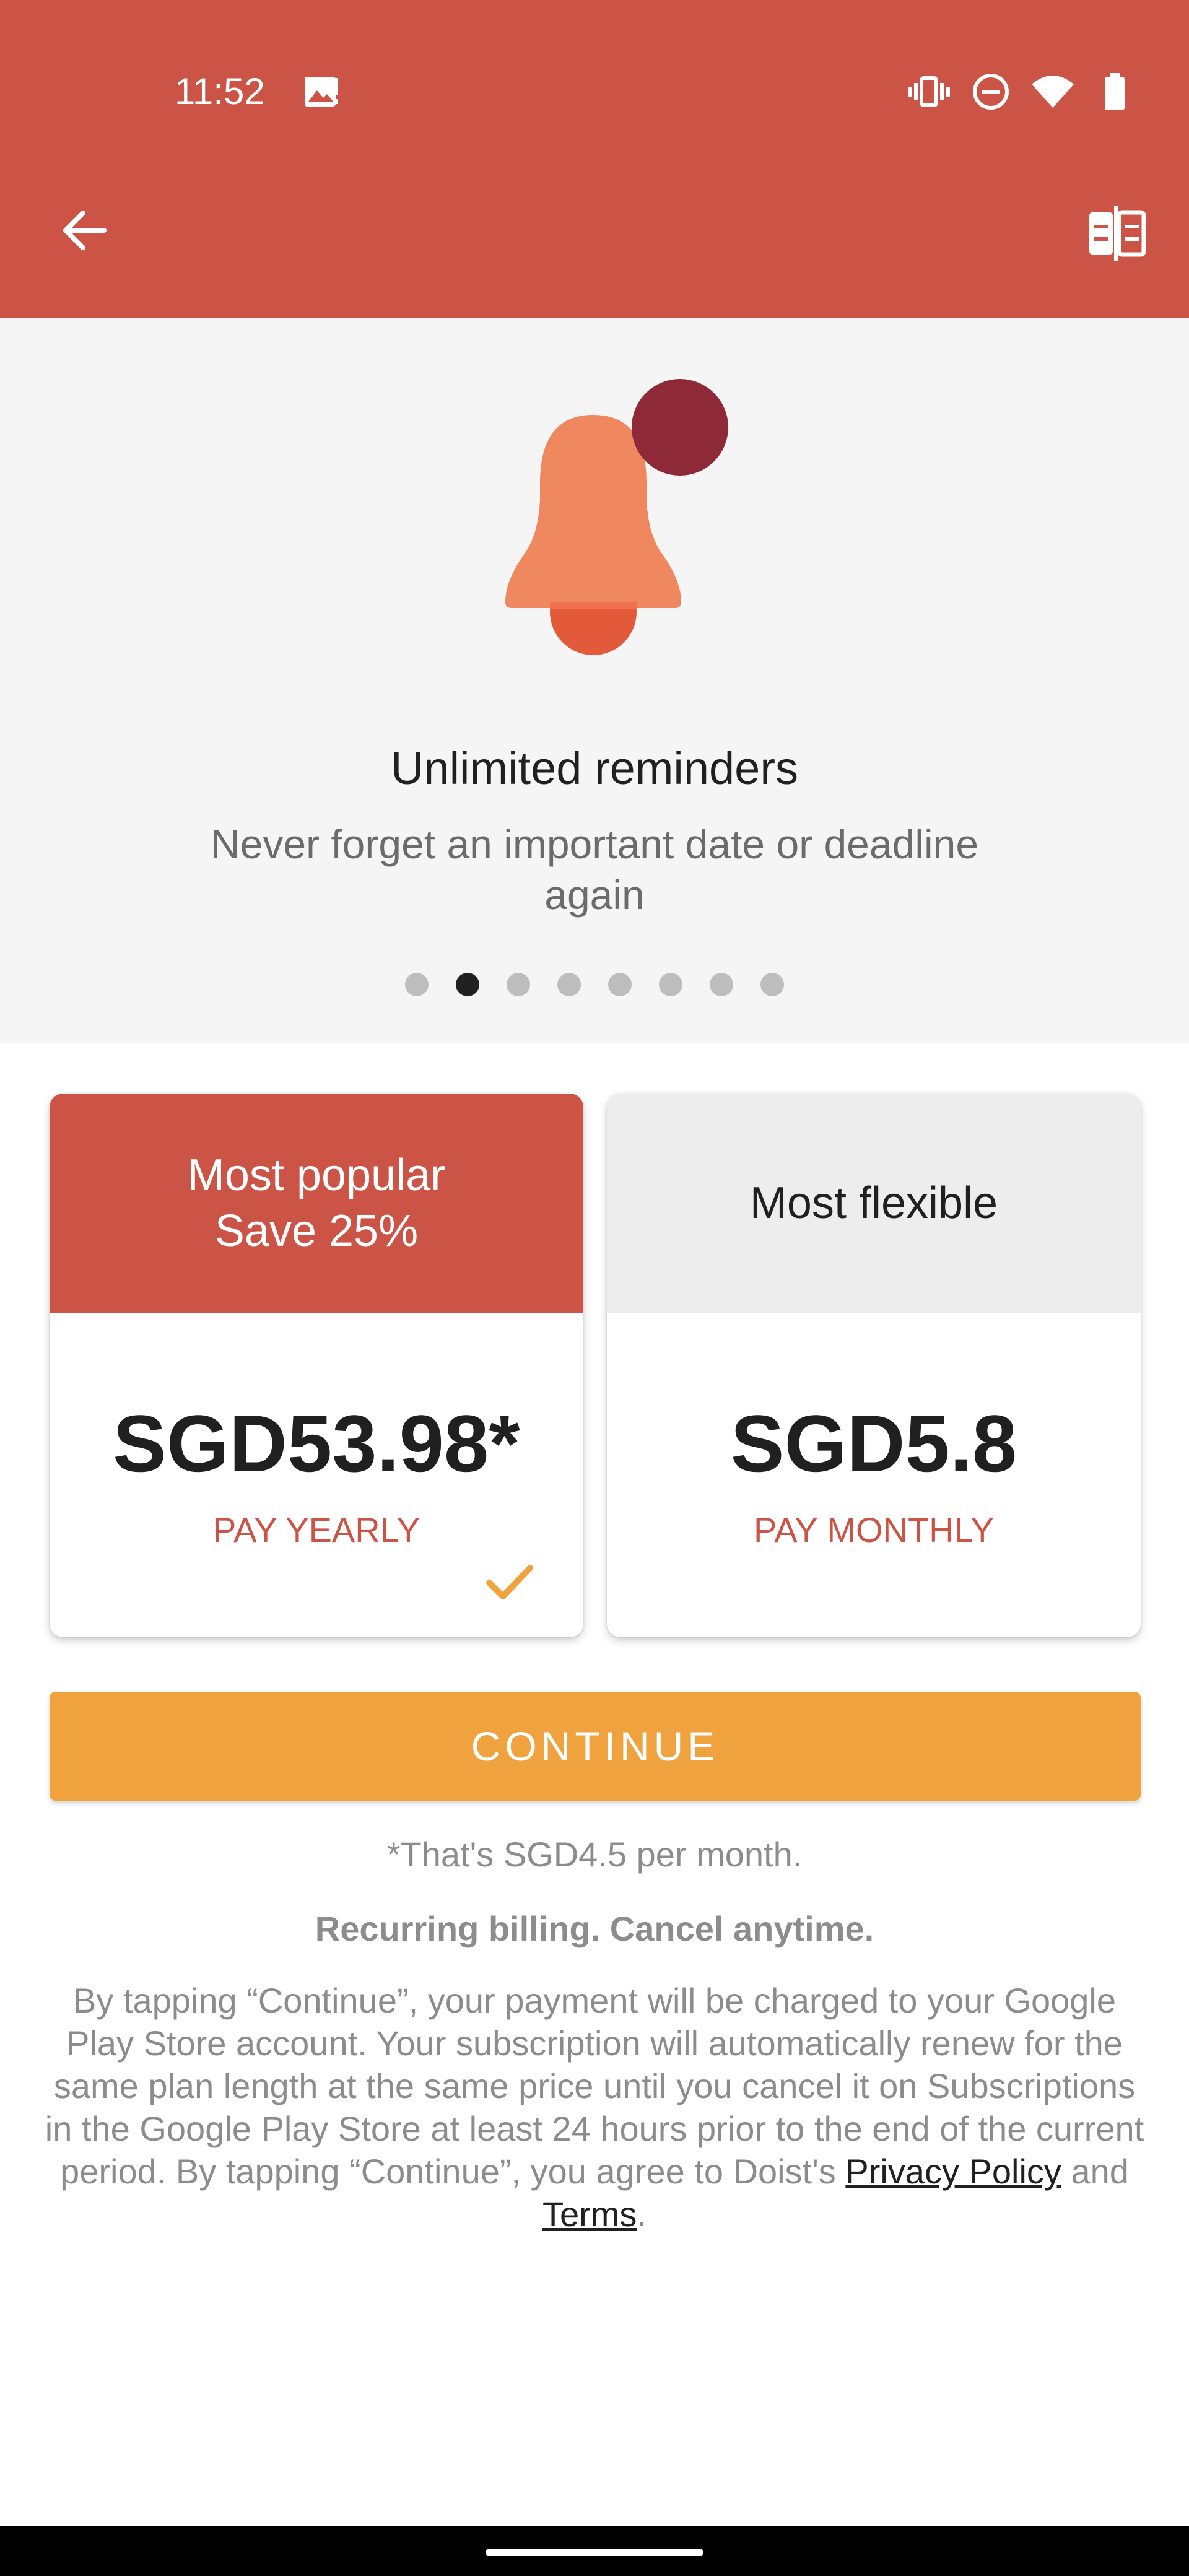 Image resolution: width=1189 pixels, height=2576 pixels. Describe the element at coordinates (509, 1582) in the screenshot. I see `check-icon` at that location.